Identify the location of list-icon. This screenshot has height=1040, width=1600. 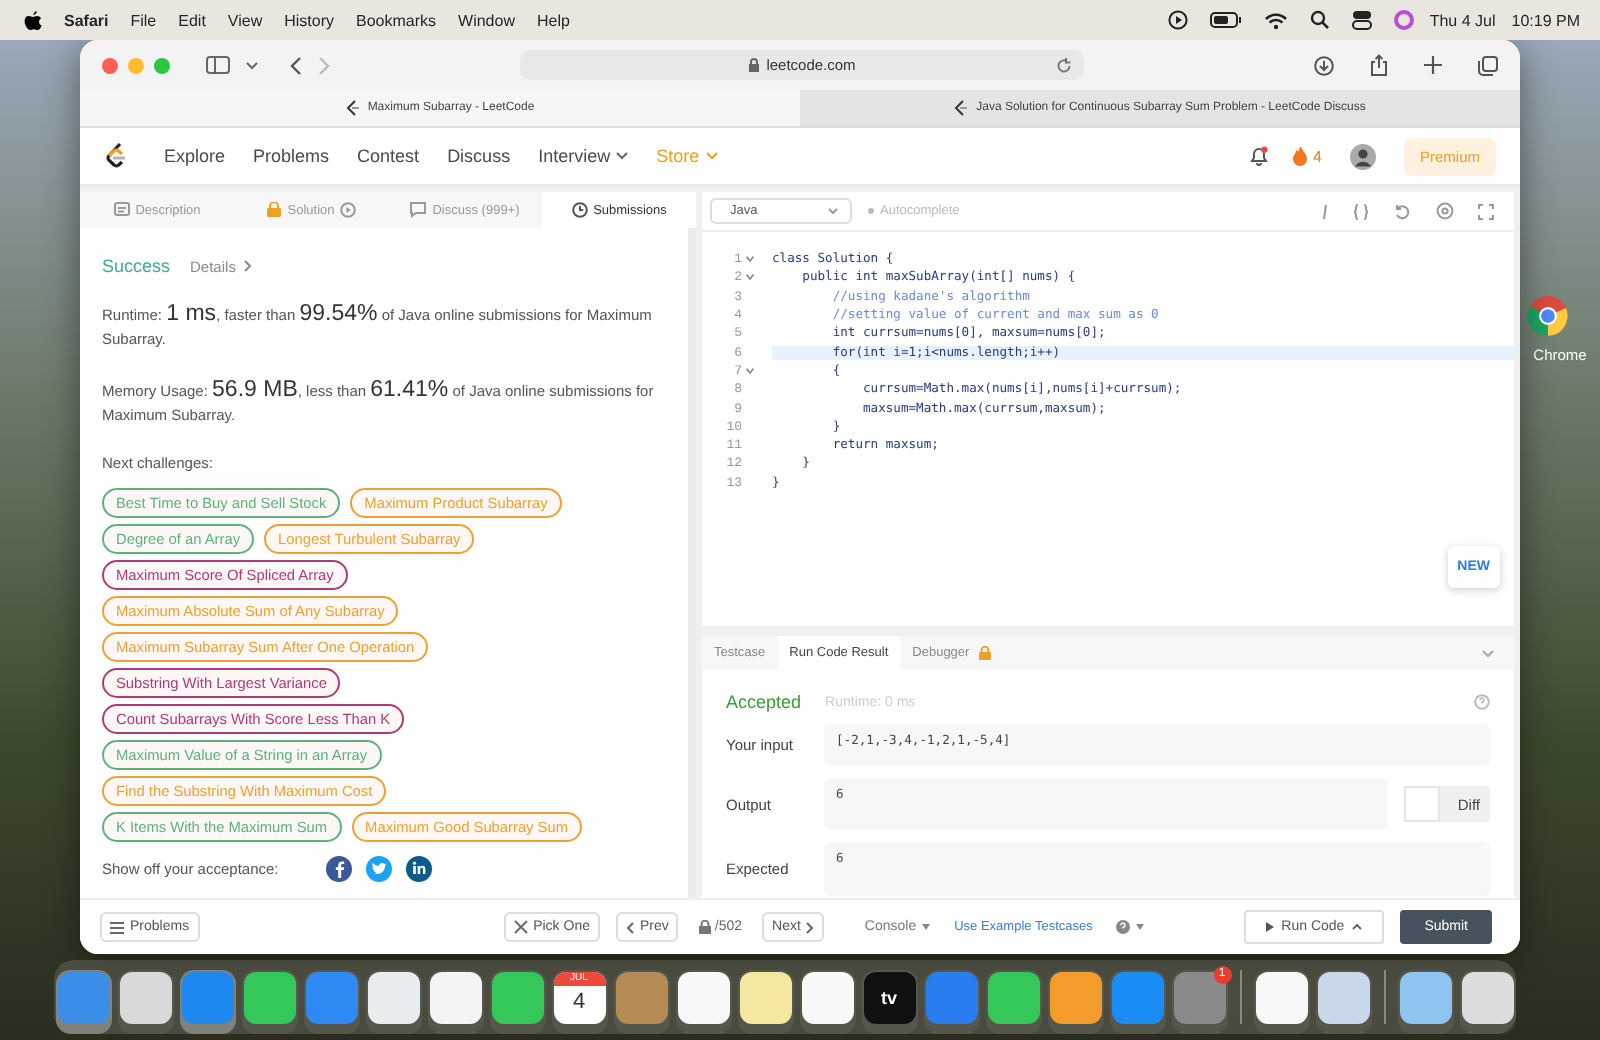
(117, 927).